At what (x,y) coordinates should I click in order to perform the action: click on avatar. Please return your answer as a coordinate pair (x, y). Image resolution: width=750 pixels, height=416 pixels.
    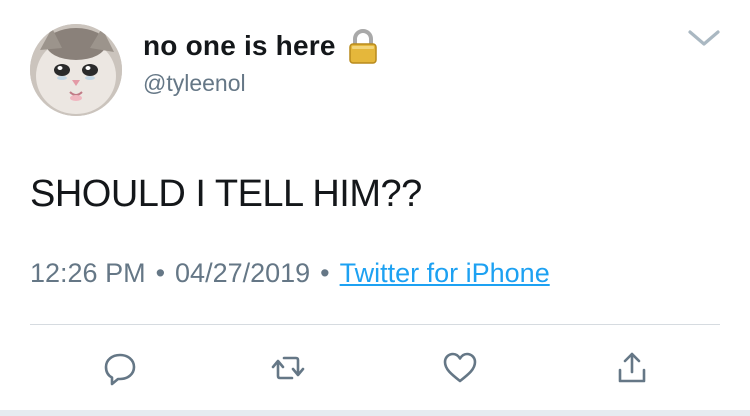
    Looking at the image, I should click on (76, 70).